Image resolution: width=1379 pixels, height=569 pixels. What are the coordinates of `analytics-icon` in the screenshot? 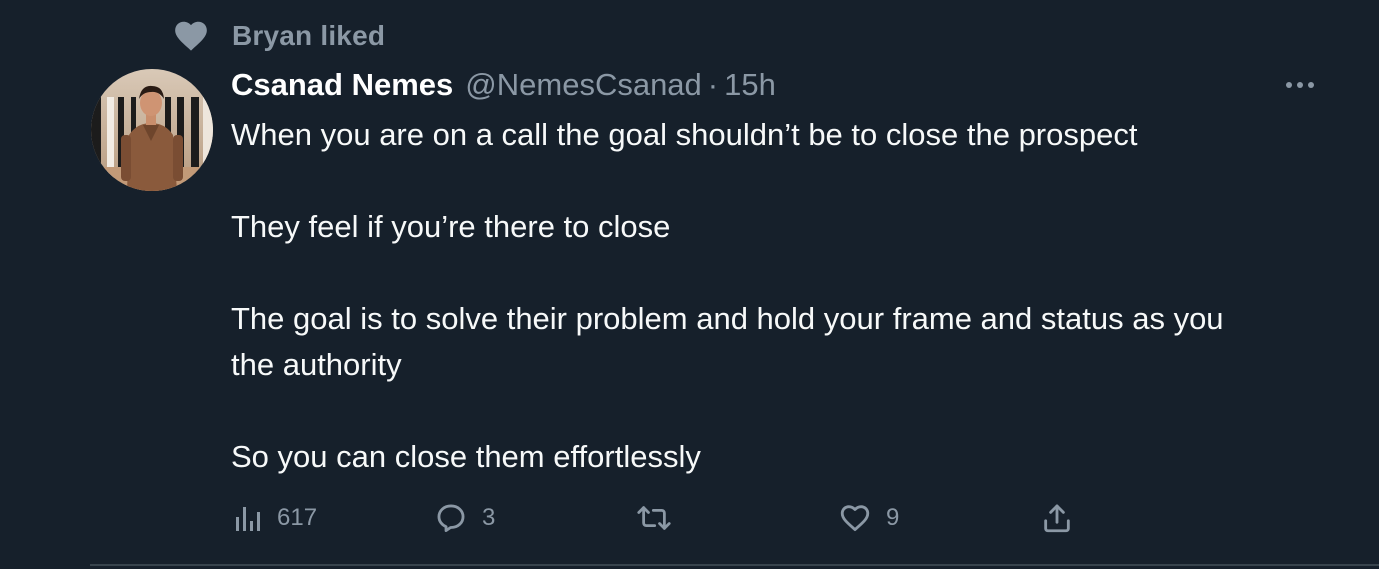 It's located at (248, 519).